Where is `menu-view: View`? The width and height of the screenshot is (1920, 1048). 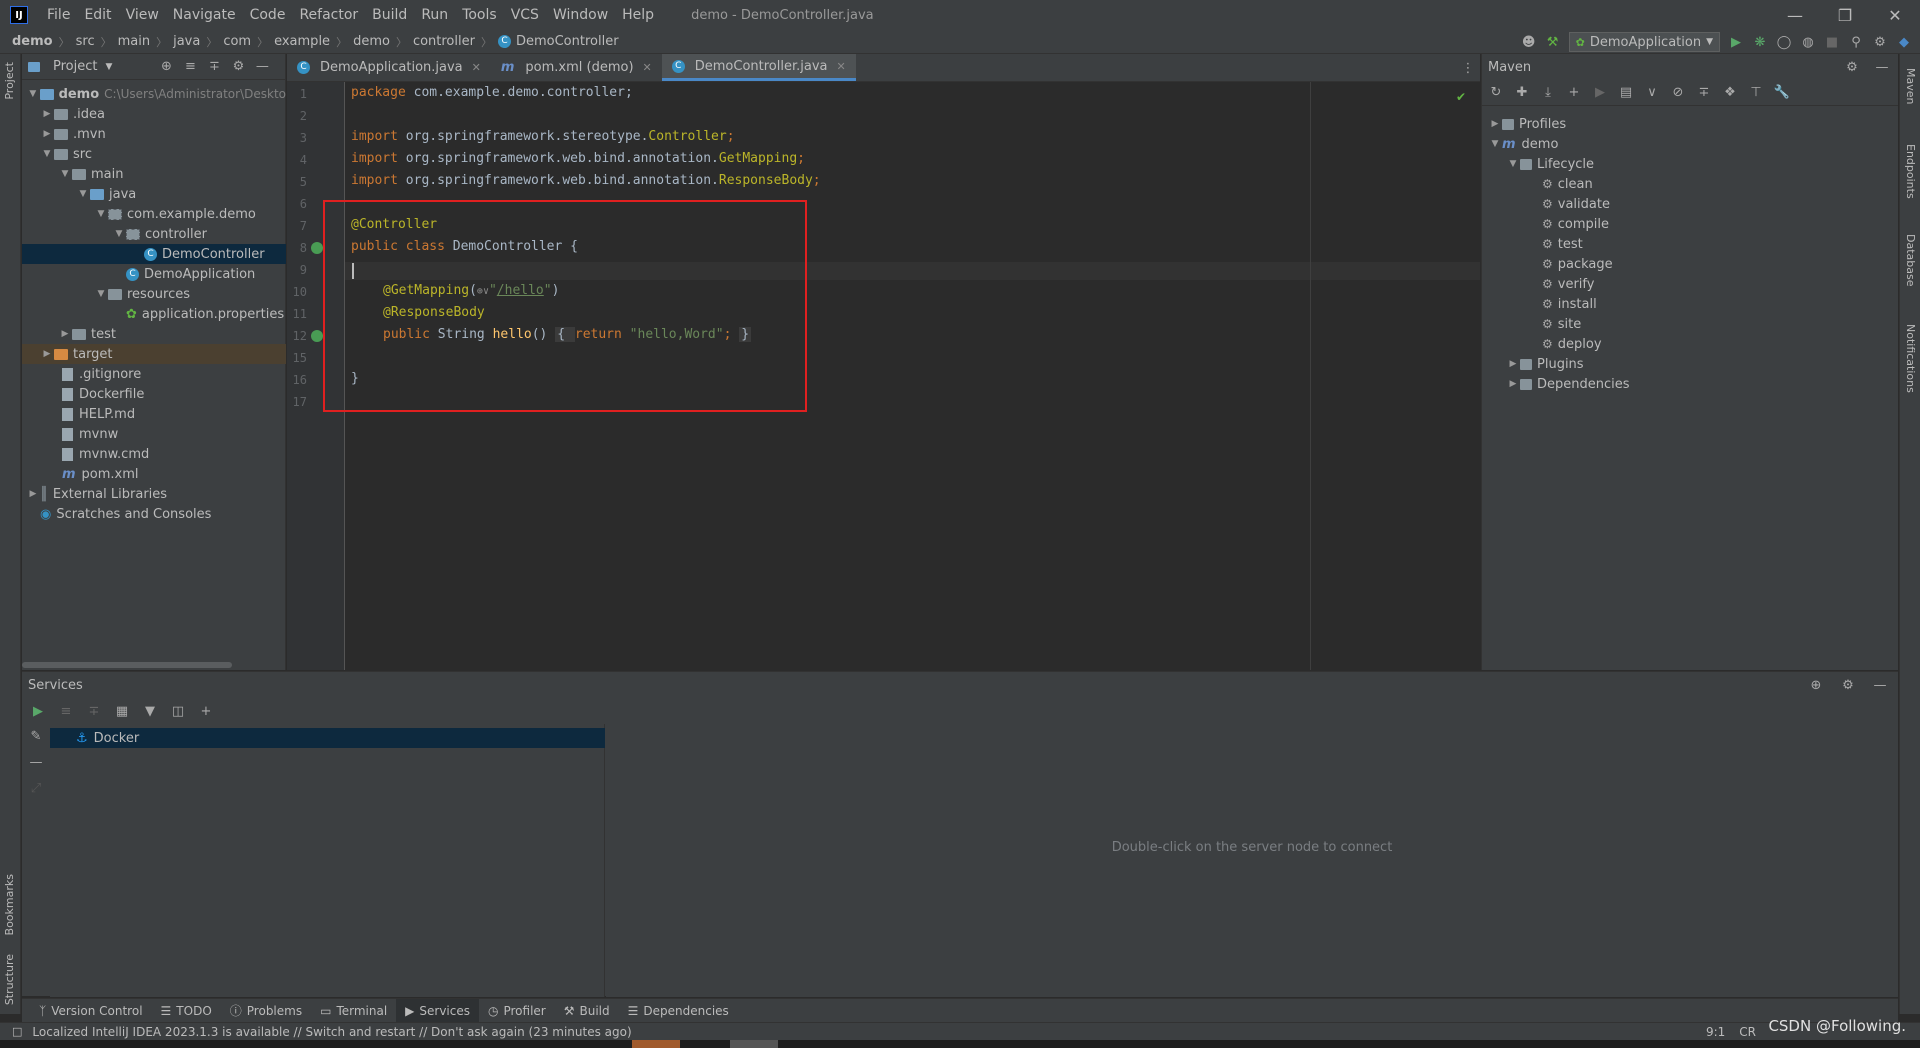
menu-view: View is located at coordinates (142, 15).